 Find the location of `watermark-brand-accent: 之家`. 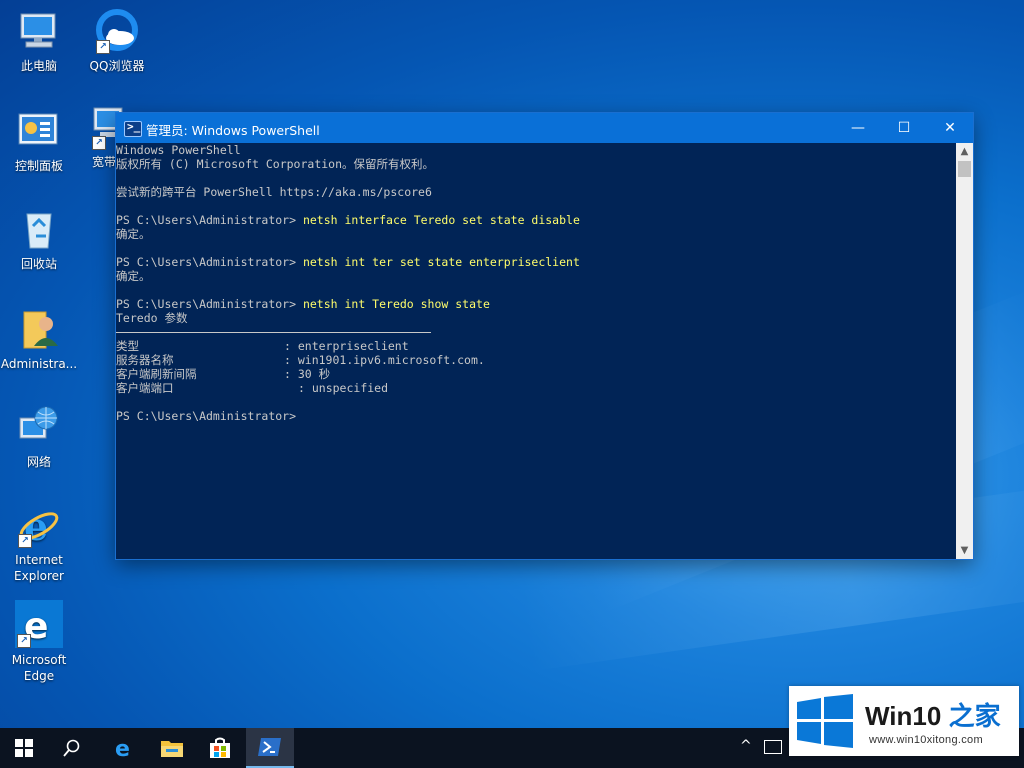

watermark-brand-accent: 之家 is located at coordinates (974, 716).